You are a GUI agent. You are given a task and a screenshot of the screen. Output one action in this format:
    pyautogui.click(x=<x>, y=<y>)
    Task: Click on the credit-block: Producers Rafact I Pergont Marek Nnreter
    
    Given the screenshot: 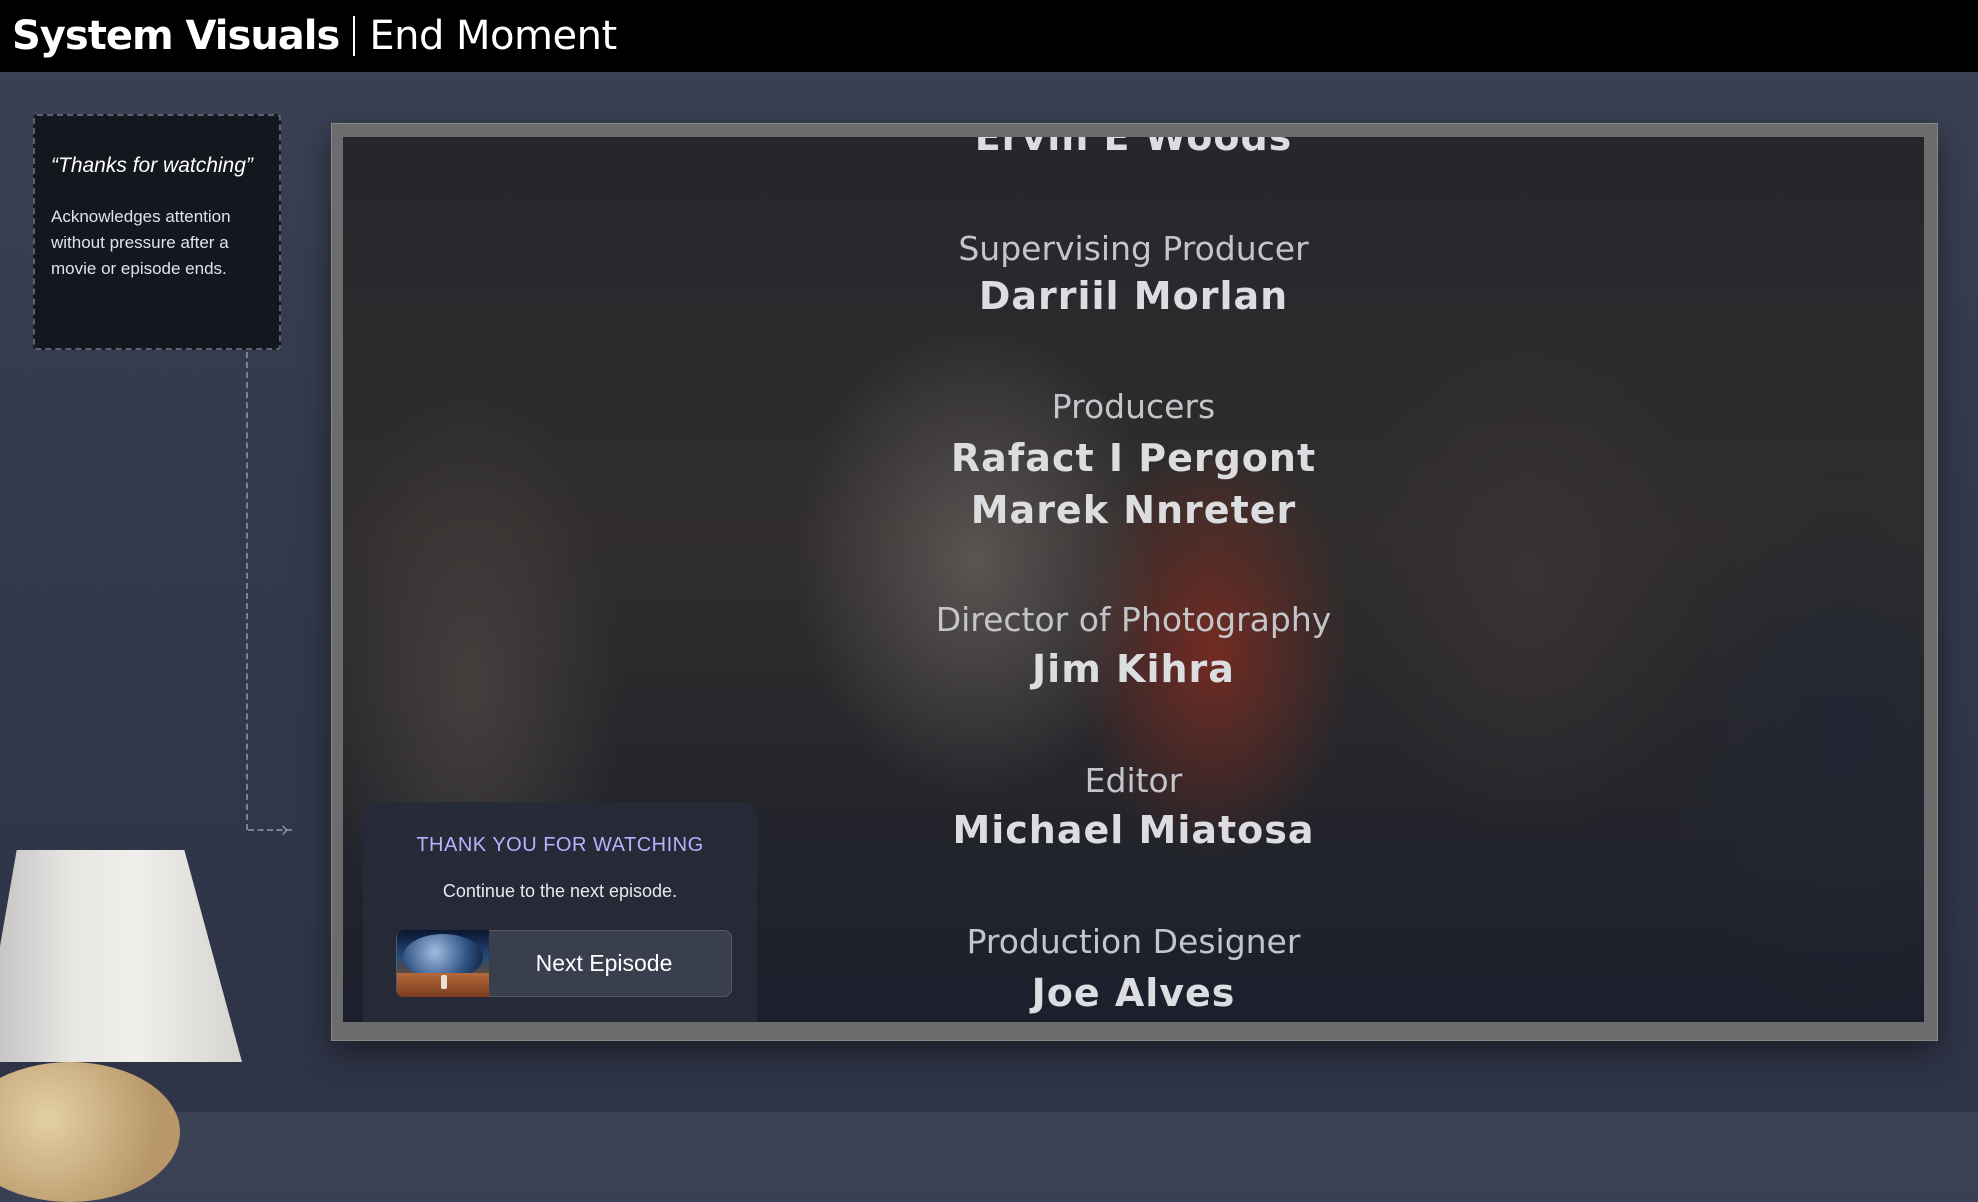 What is the action you would take?
    pyautogui.click(x=1133, y=459)
    